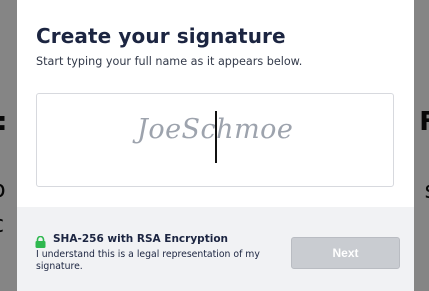  I want to click on encryption-title: SHA-256 with RSA Encryption, so click(141, 239).